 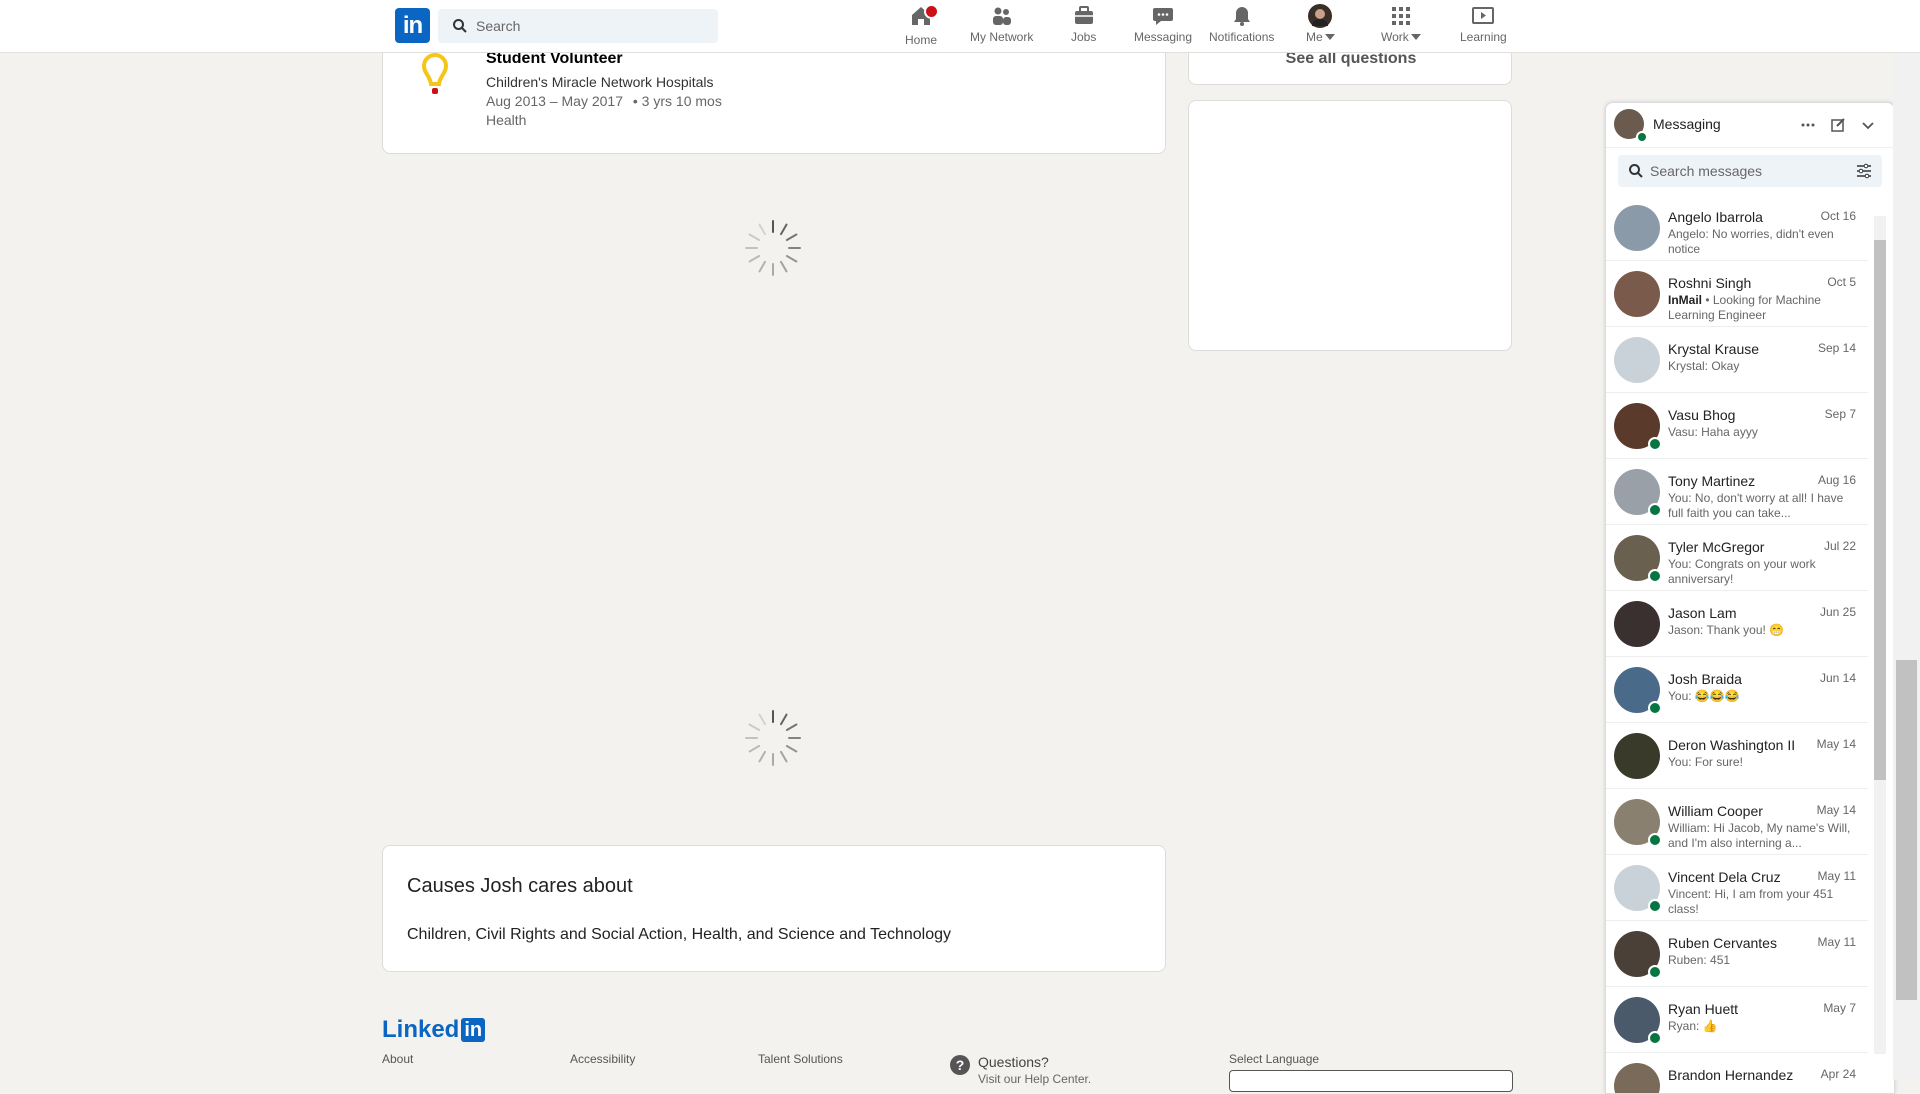 What do you see at coordinates (1838, 125) in the screenshot?
I see `compose-icon` at bounding box center [1838, 125].